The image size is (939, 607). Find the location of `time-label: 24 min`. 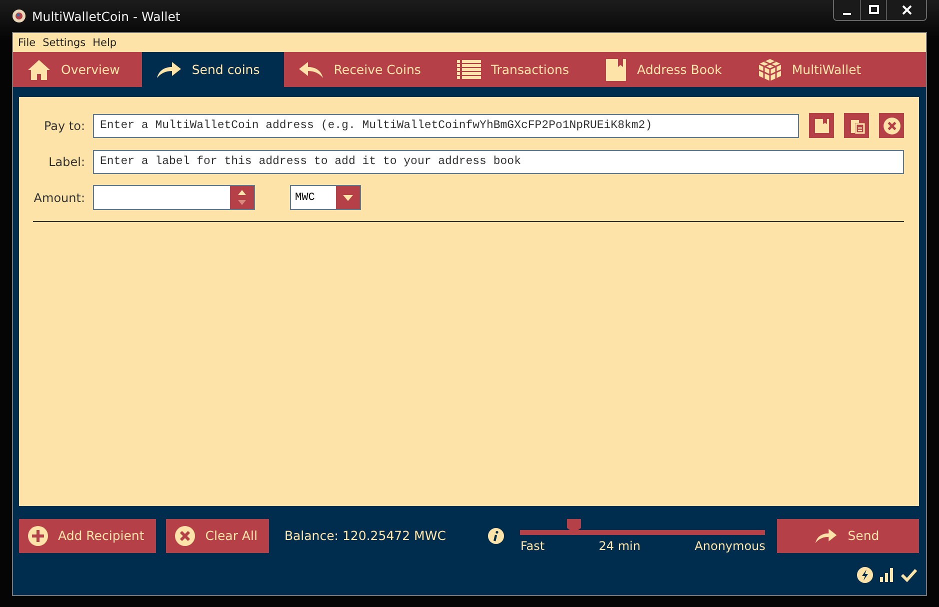

time-label: 24 min is located at coordinates (619, 545).